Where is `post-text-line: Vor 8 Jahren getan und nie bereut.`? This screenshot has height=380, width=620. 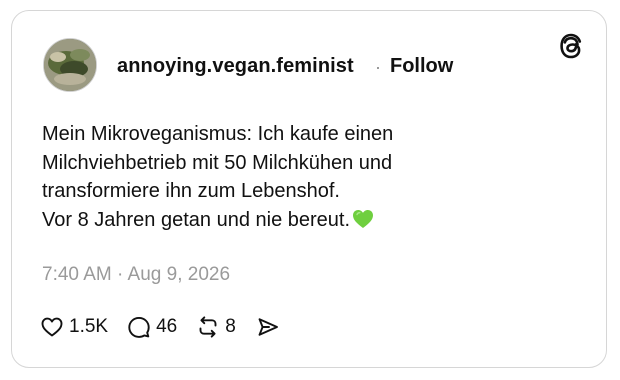 post-text-line: Vor 8 Jahren getan und nie bereut. is located at coordinates (196, 219).